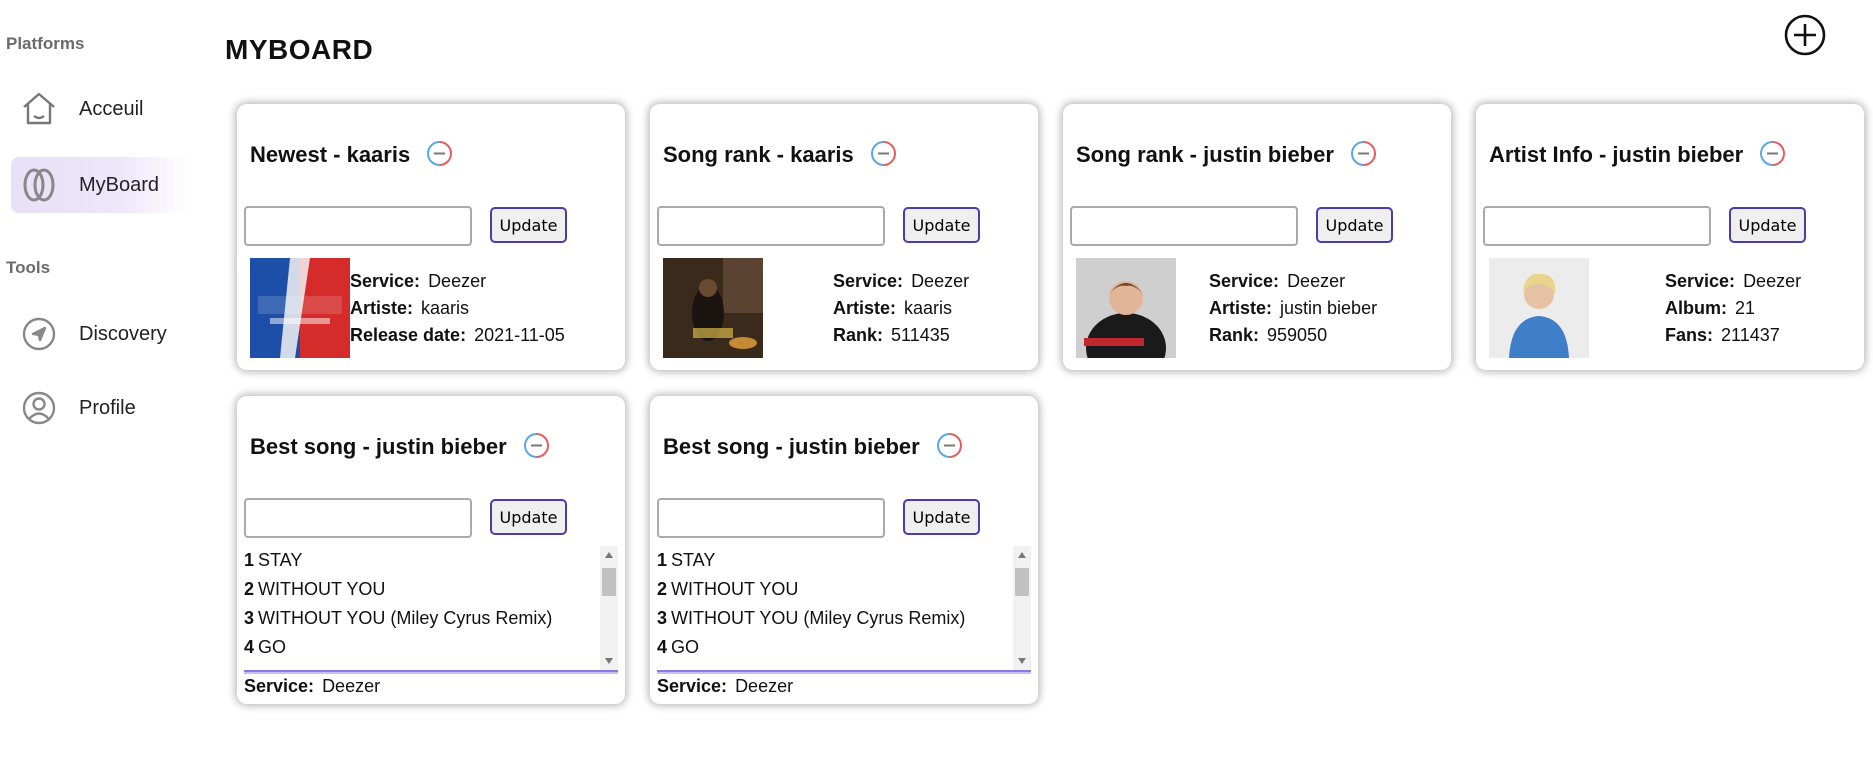 This screenshot has height=776, width=1873. Describe the element at coordinates (1689, 335) in the screenshot. I see `field-key: Fans:` at that location.